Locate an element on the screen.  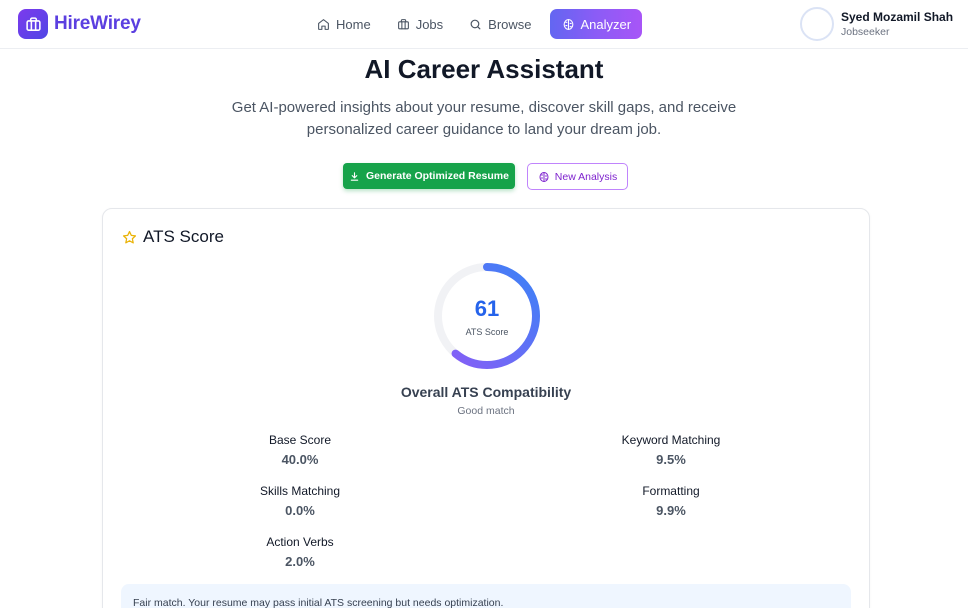
ats-score-value: 61 is located at coordinates (487, 308).